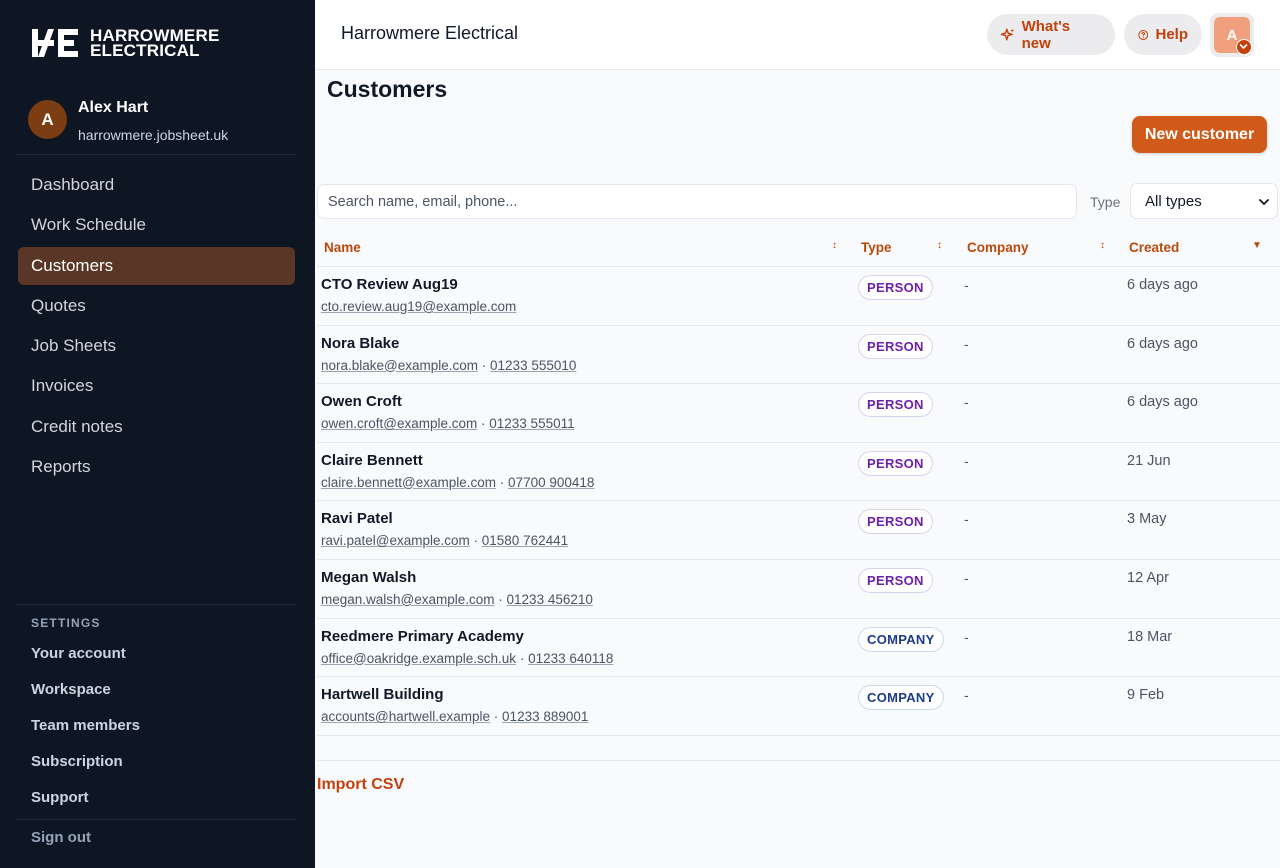 The image size is (1280, 868). I want to click on customer-email-link: office@oakridge.example.sch.uk, so click(418, 658).